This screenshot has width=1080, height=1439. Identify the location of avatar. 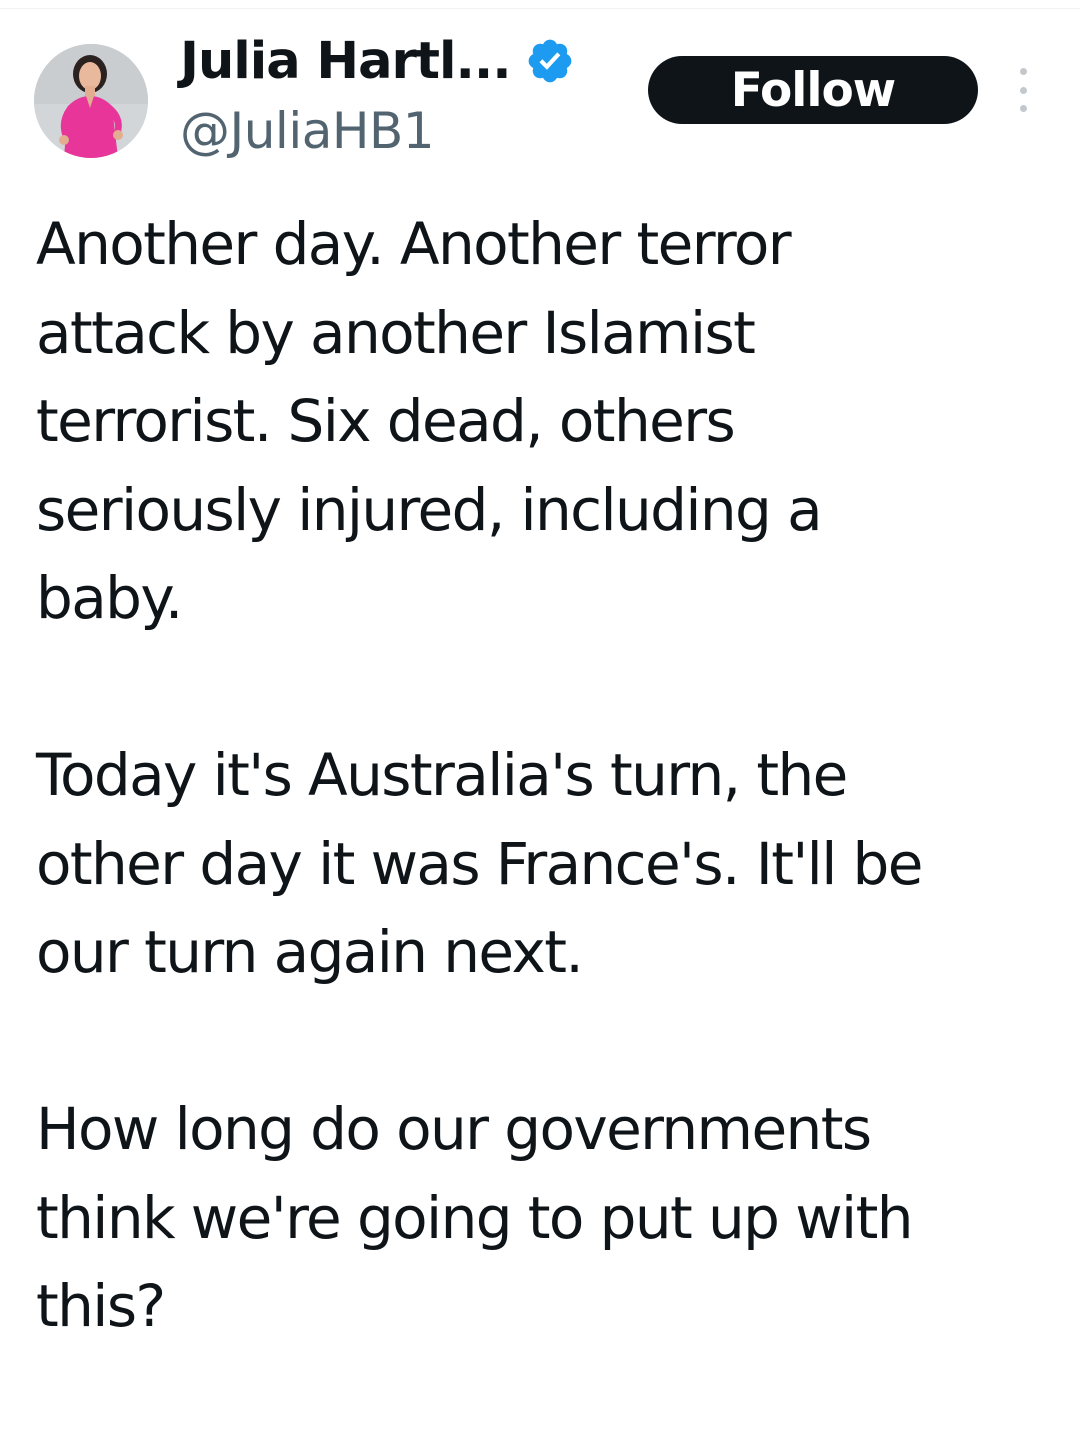
(91, 101).